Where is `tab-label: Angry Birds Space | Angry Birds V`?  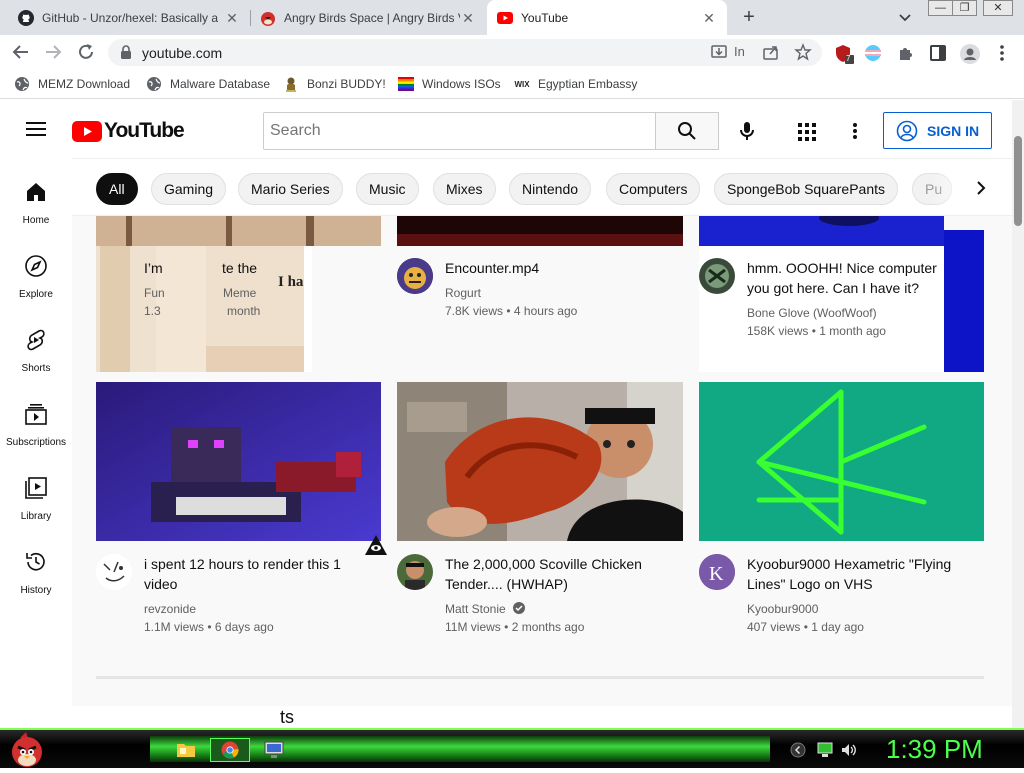 tab-label: Angry Birds Space | Angry Birds V is located at coordinates (372, 17).